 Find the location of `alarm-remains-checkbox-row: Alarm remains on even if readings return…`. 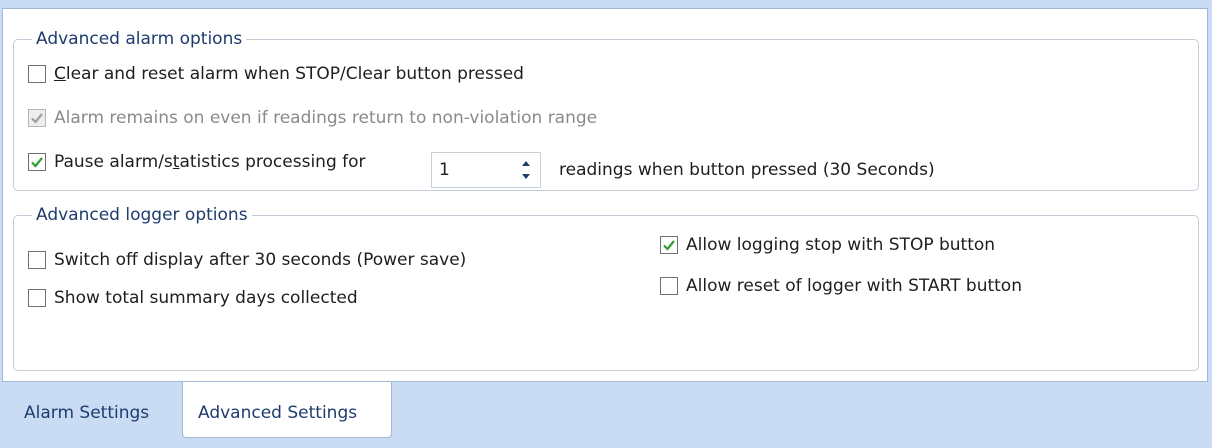

alarm-remains-checkbox-row: Alarm remains on even if readings return… is located at coordinates (312, 118).